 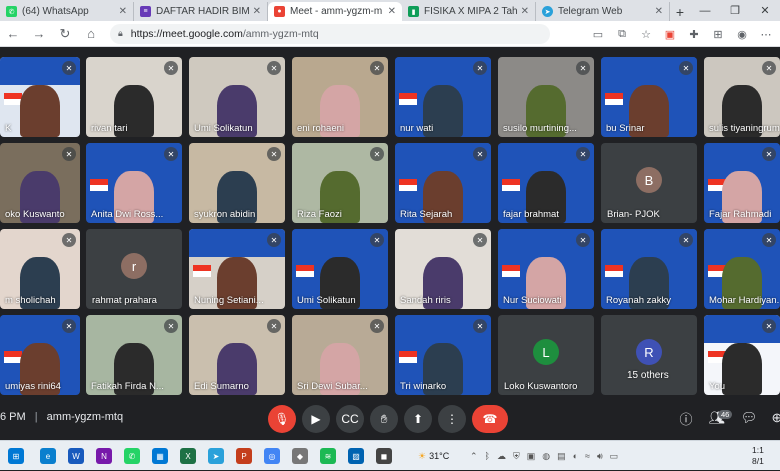 What do you see at coordinates (614, 456) in the screenshot?
I see `battery-icon: ▭` at bounding box center [614, 456].